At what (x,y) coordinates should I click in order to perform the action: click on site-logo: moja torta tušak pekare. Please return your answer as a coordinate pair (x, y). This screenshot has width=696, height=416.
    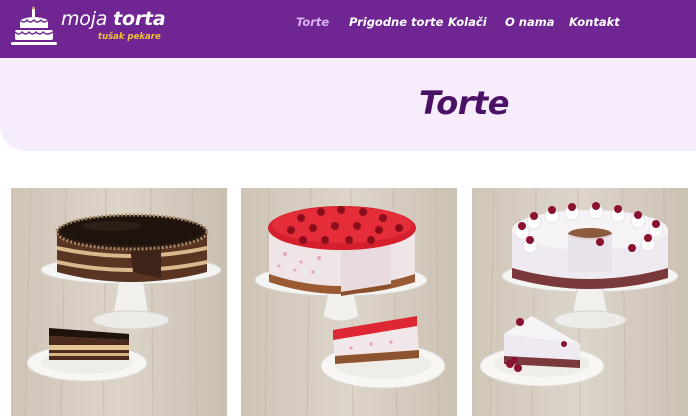
    Looking at the image, I should click on (88, 27).